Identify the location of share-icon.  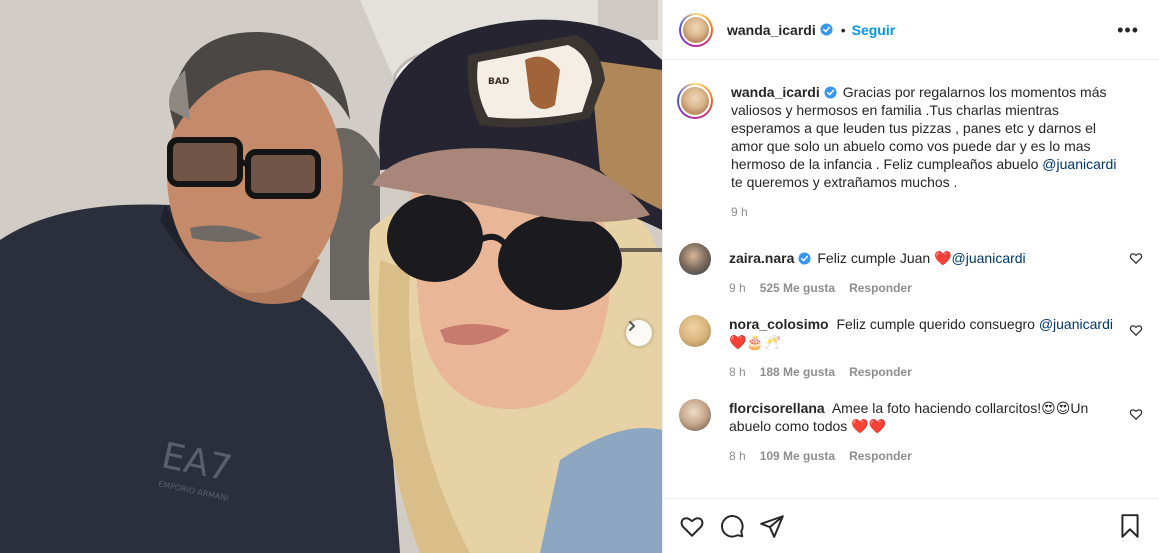
(772, 526).